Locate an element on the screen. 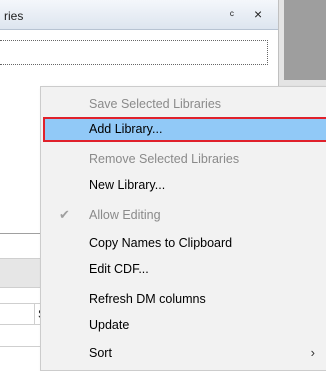 The height and width of the screenshot is (371, 326). panel-header: ries ͨ × is located at coordinates (139, 15).